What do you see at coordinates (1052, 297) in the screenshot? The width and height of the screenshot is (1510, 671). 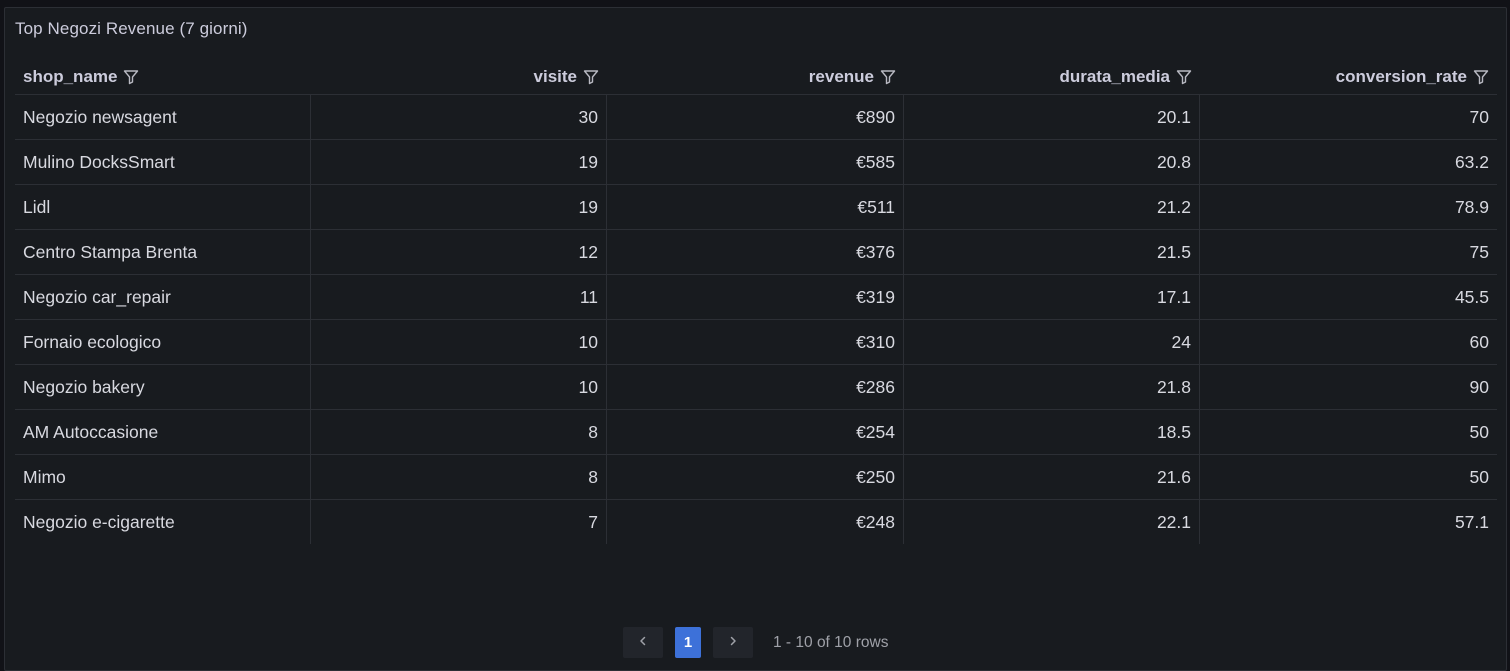 I see `cell-durata-media: 17.1` at bounding box center [1052, 297].